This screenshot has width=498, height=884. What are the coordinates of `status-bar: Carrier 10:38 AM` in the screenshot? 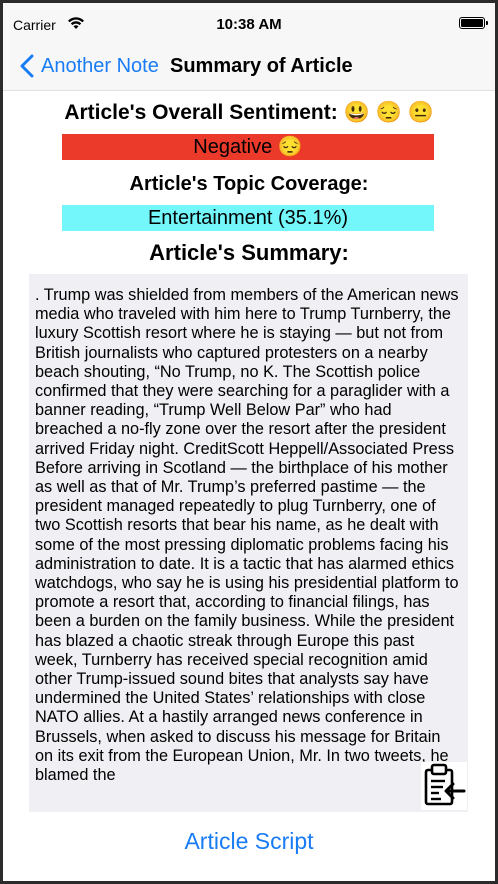 It's located at (249, 23).